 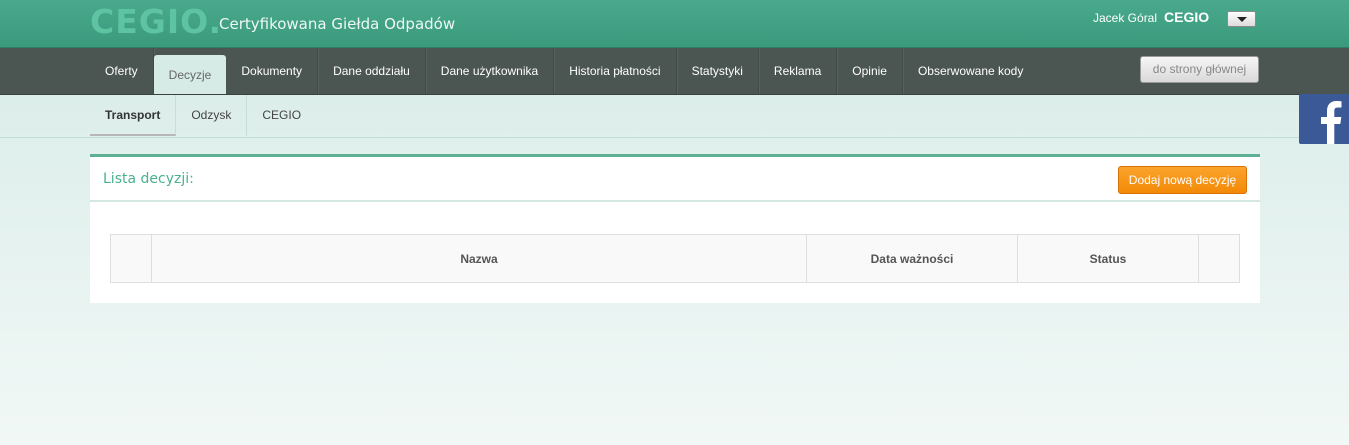 I want to click on home-page-button: do strony głównej, so click(x=1199, y=69).